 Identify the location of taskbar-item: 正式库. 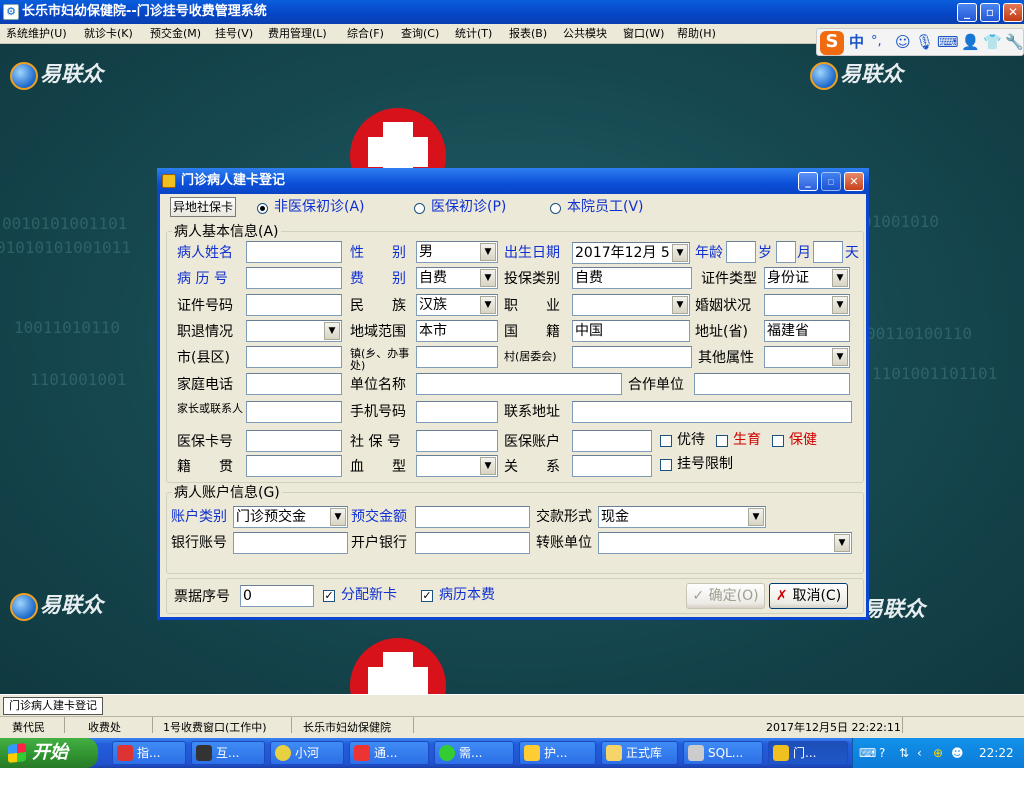
(639, 753).